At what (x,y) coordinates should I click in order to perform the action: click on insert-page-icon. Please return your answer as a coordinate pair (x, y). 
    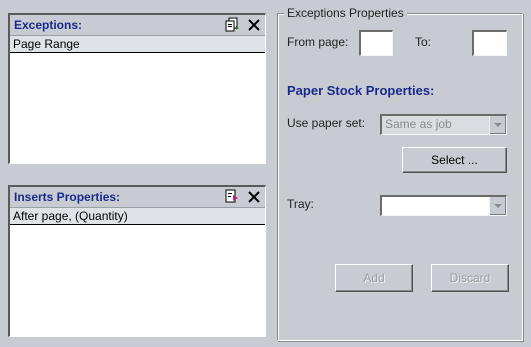
    Looking at the image, I should click on (232, 197).